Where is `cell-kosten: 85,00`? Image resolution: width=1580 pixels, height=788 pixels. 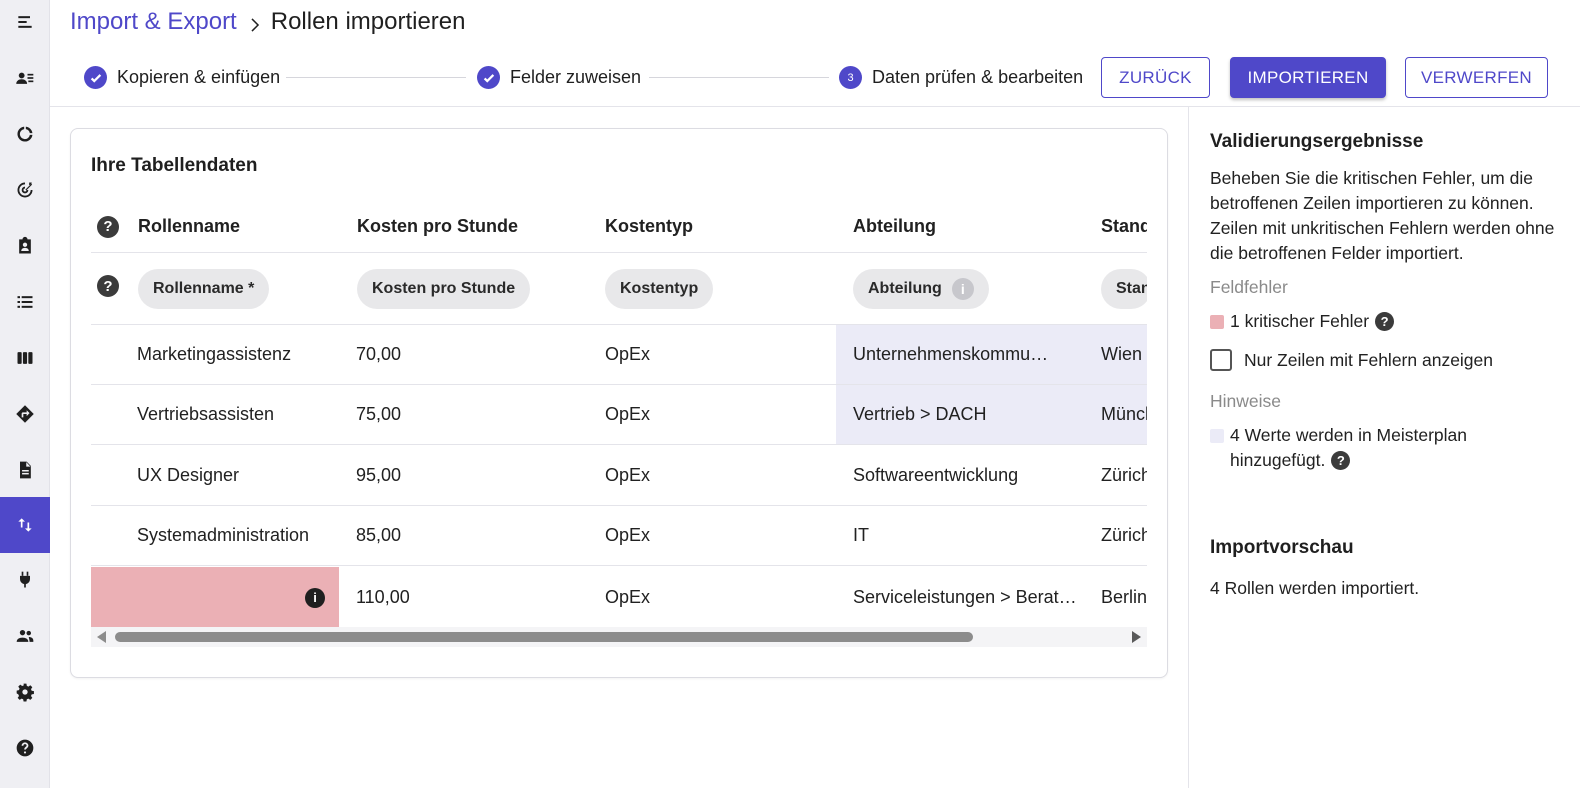 cell-kosten: 85,00 is located at coordinates (471, 535).